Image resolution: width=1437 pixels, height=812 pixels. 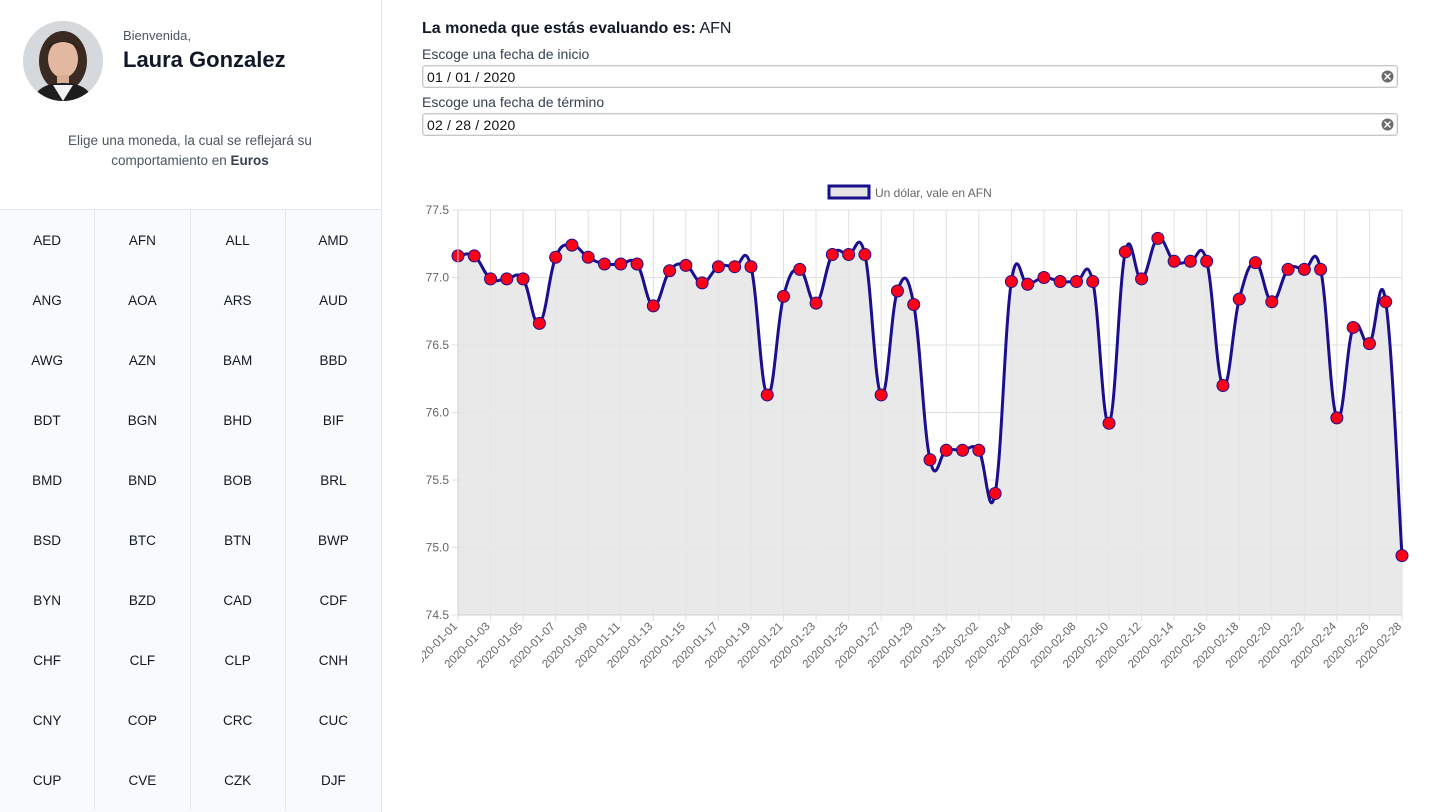 What do you see at coordinates (333, 480) in the screenshot?
I see `currency-button: BRL` at bounding box center [333, 480].